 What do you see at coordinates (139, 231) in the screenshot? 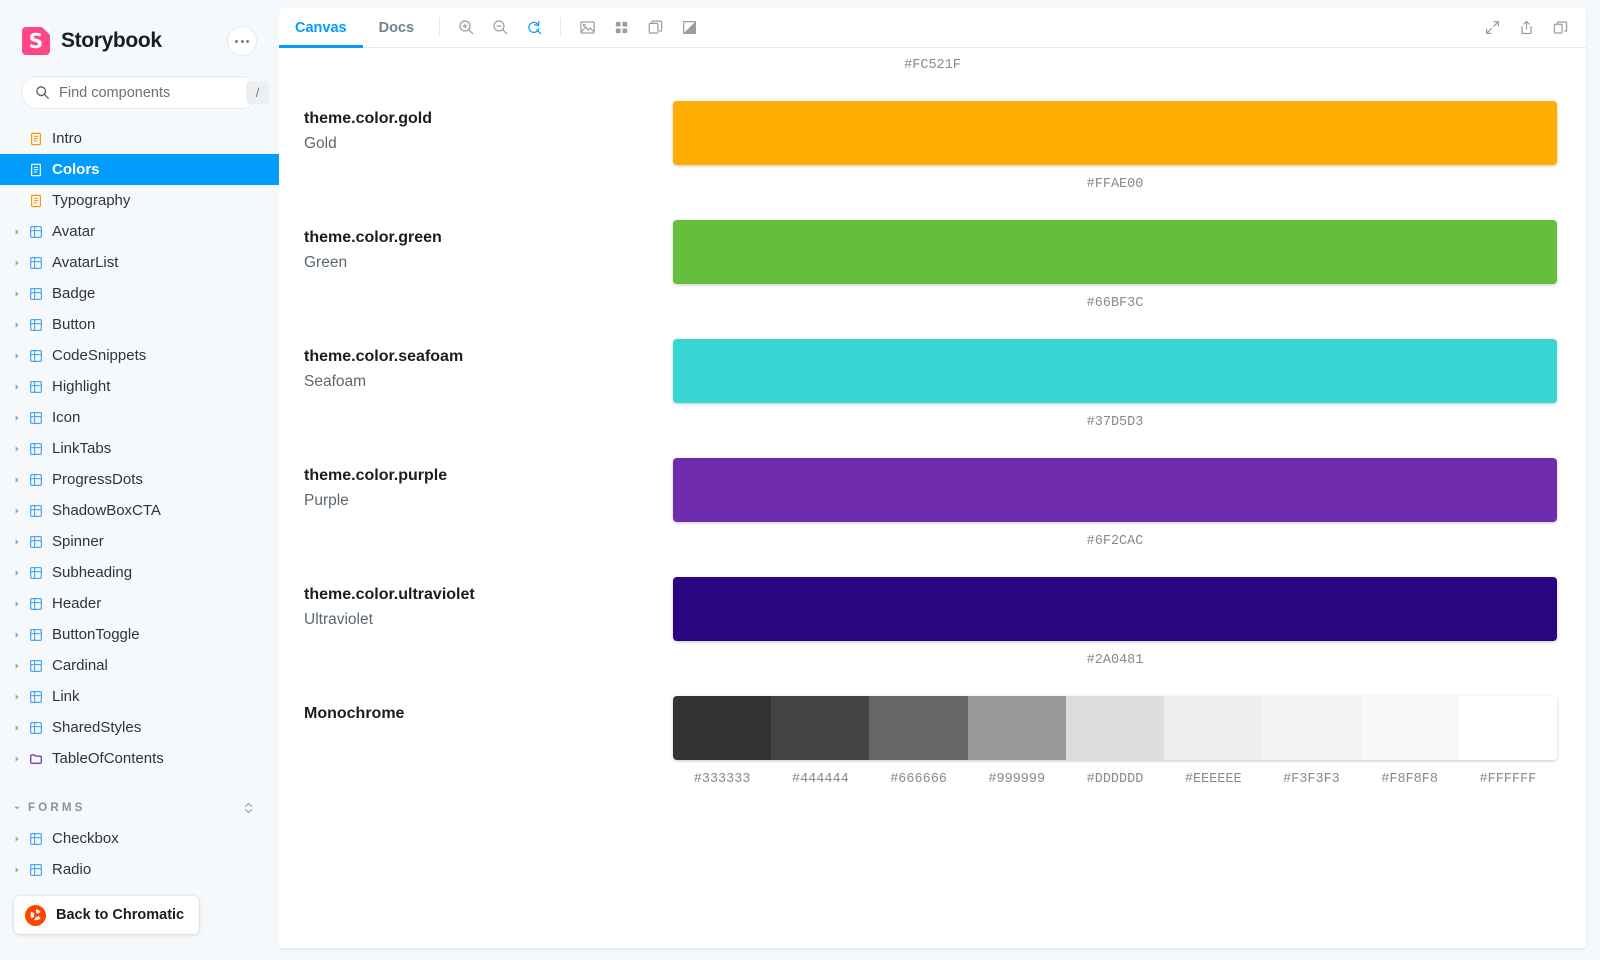
I see `sidebar-item-avatar: Avatar` at bounding box center [139, 231].